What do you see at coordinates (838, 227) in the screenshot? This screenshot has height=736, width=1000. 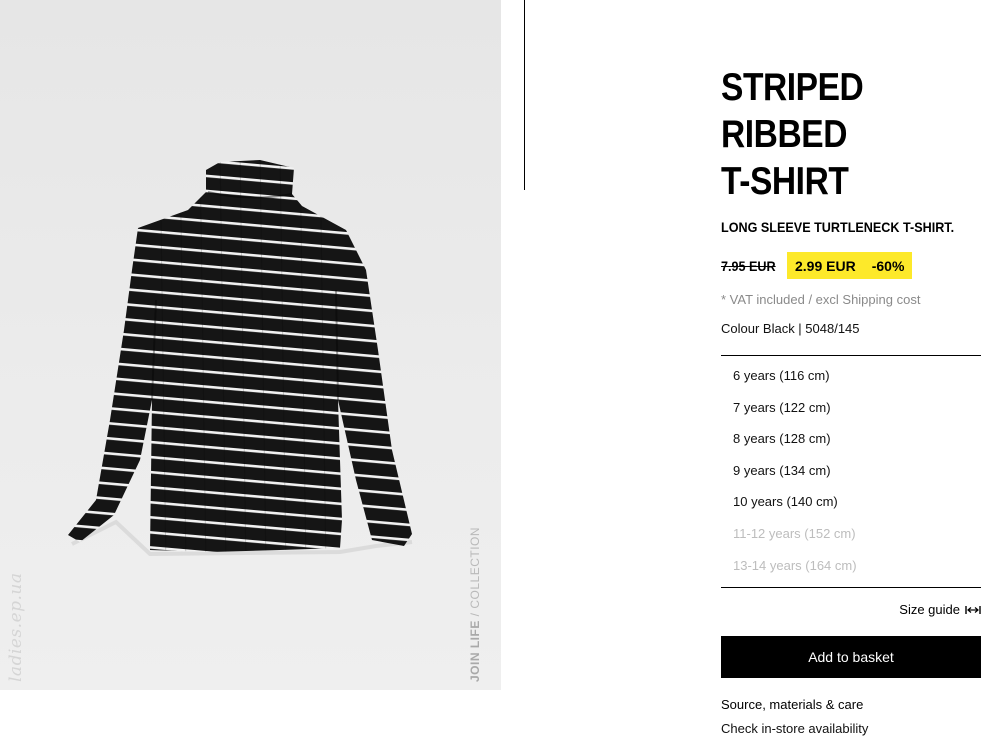 I see `product-subtitle: LONG SLEEVE TURTLENECK T-SHIRT.` at bounding box center [838, 227].